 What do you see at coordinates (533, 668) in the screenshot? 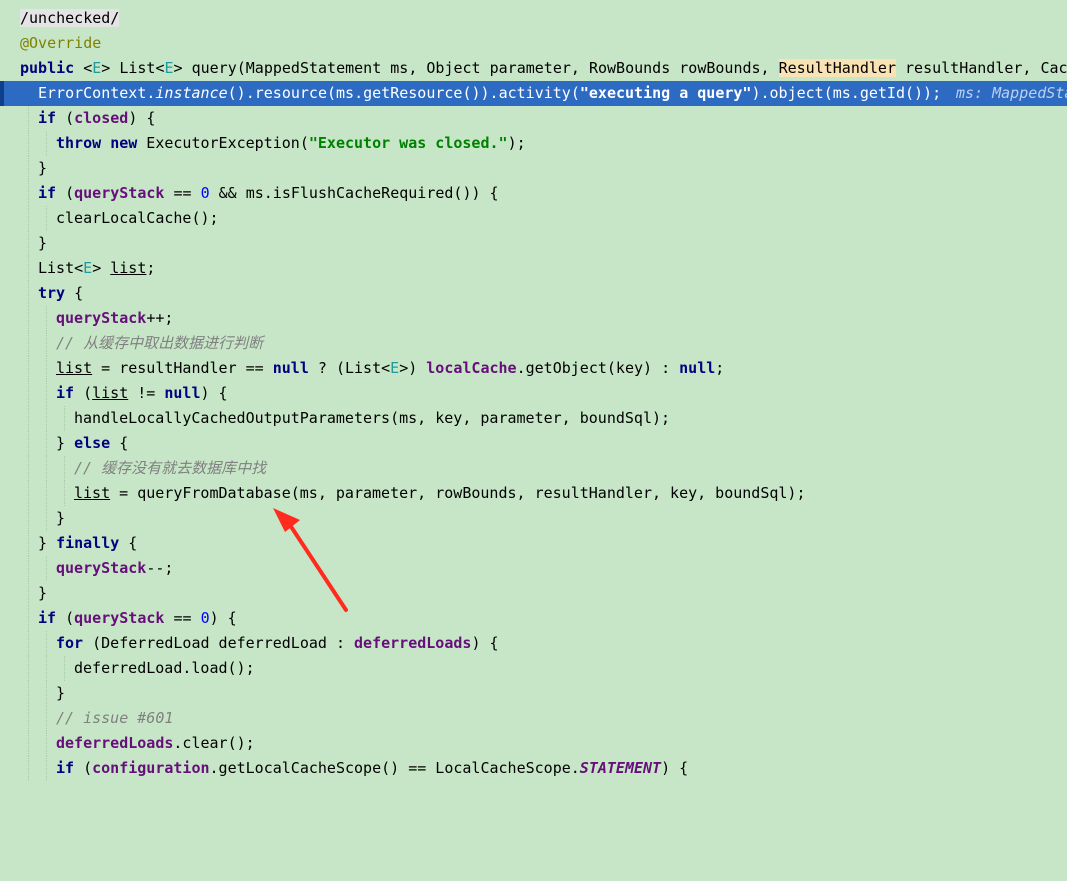
I see `code-line: deferredLoad.load();` at bounding box center [533, 668].